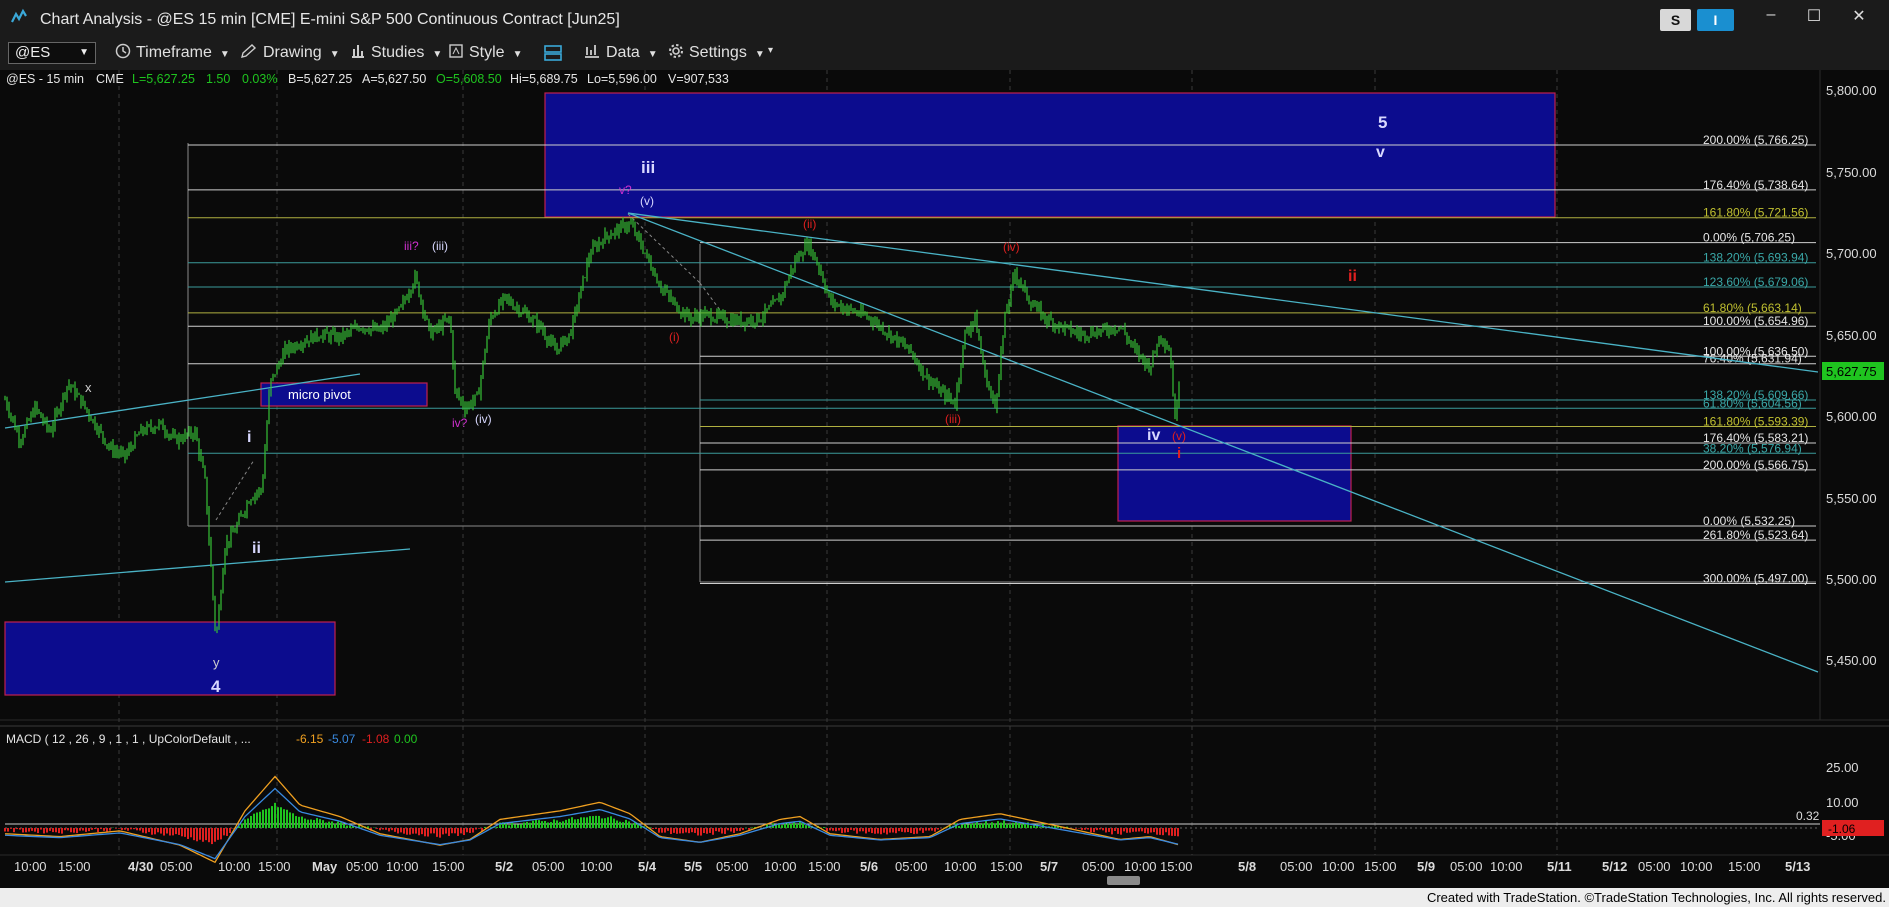  I want to click on header-low: Lo=5,596.00, so click(622, 79).